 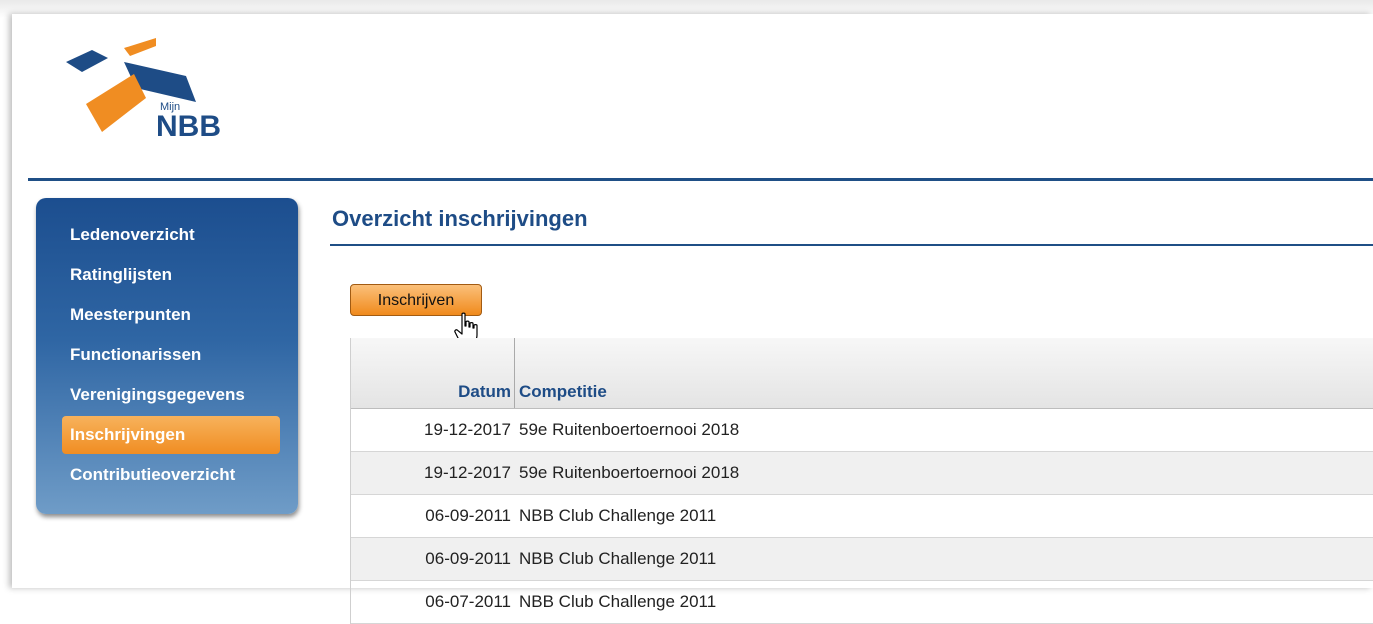 What do you see at coordinates (468, 601) in the screenshot?
I see `cell-datum: 06-07-2011` at bounding box center [468, 601].